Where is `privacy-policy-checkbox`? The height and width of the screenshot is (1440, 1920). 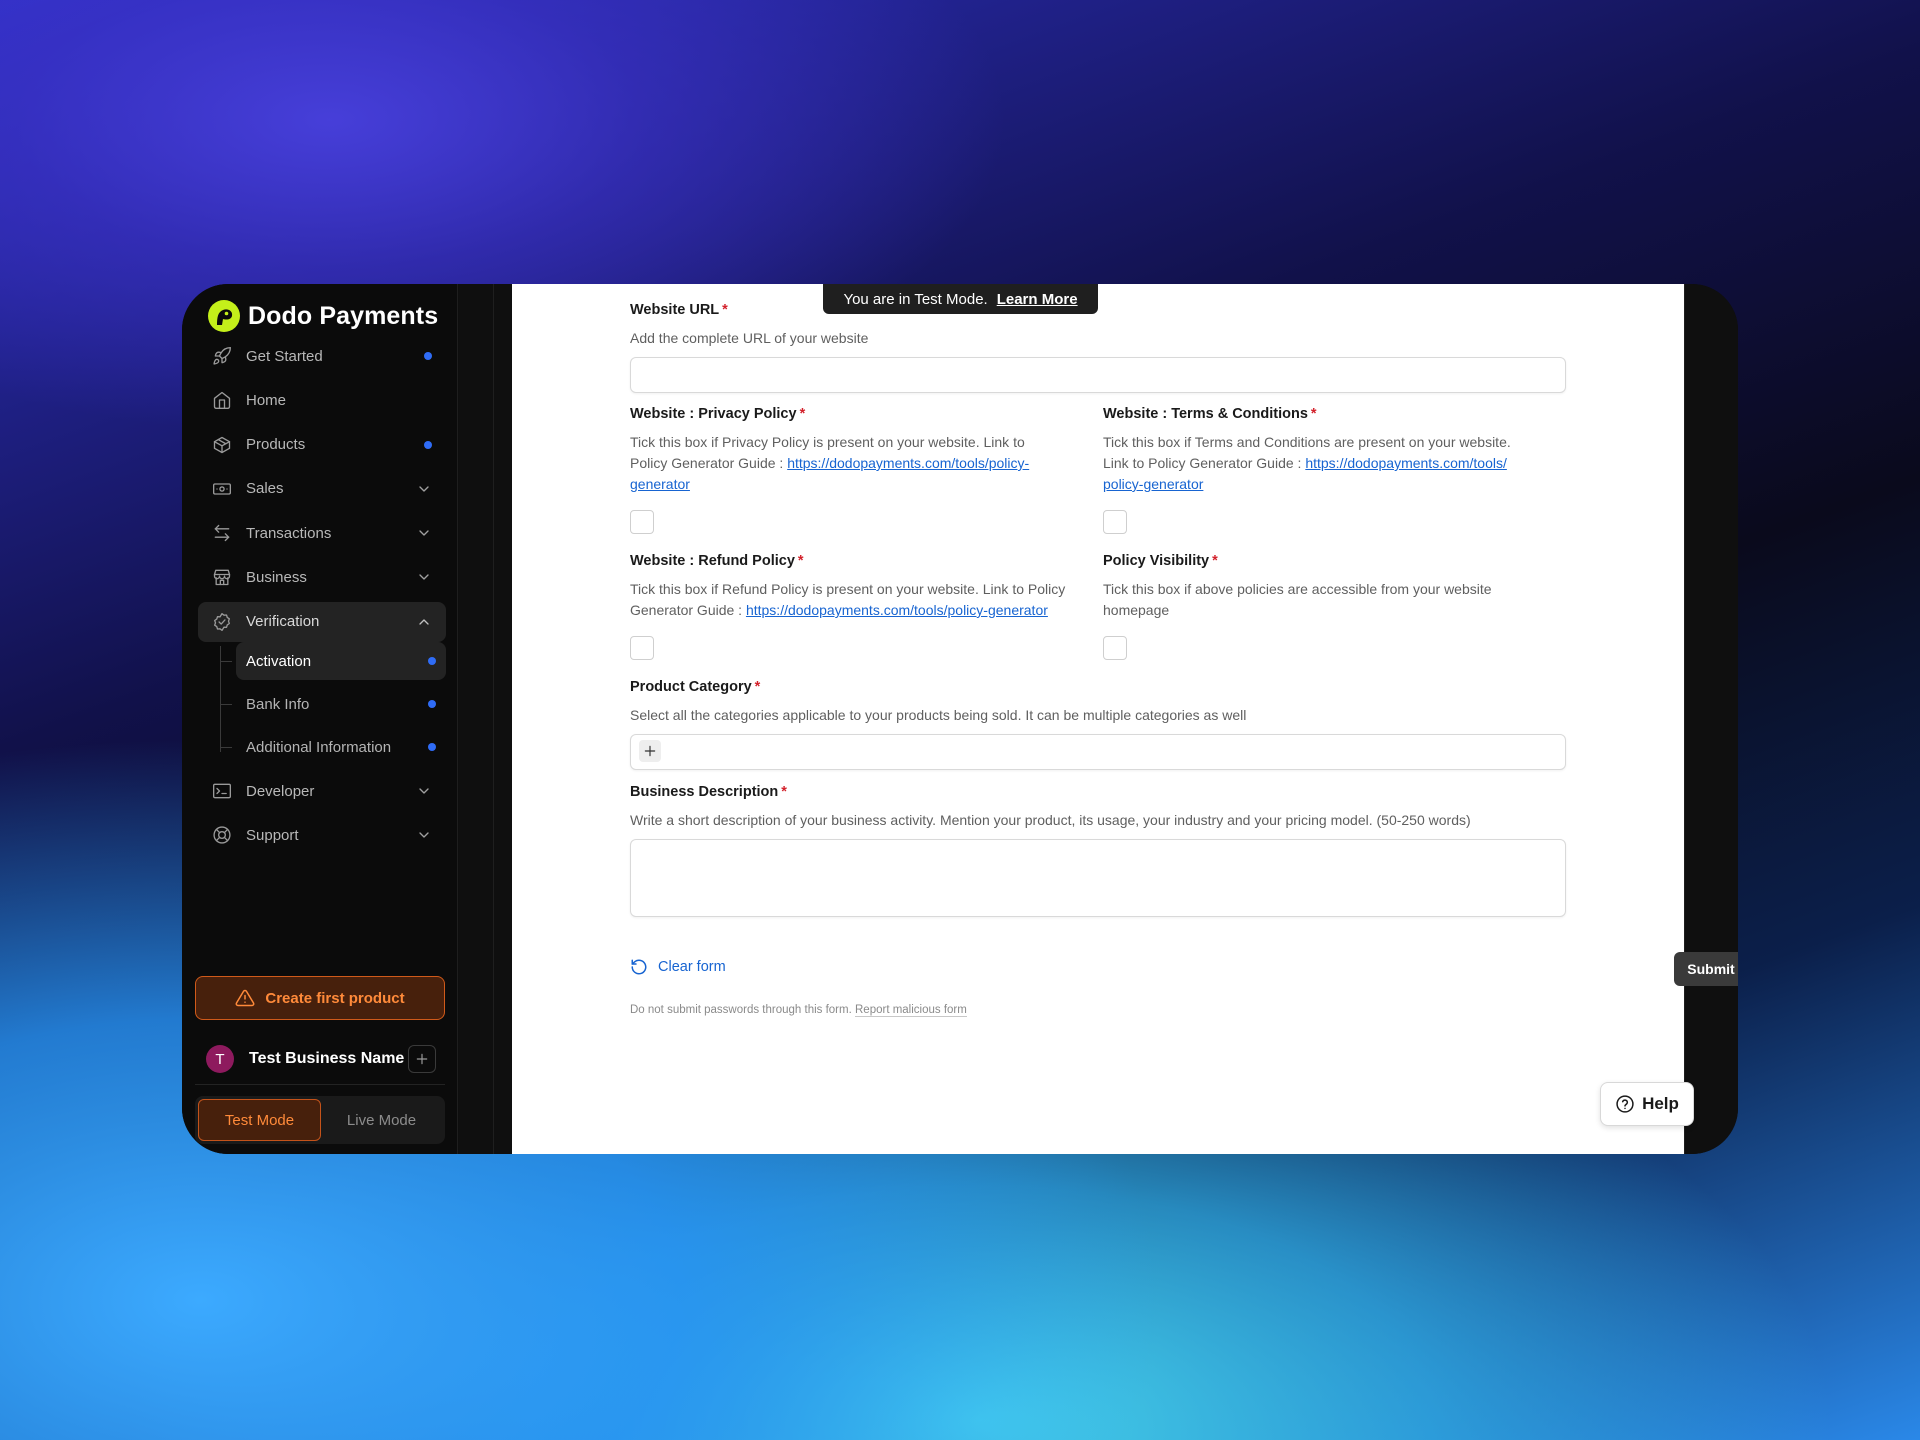 privacy-policy-checkbox is located at coordinates (642, 522).